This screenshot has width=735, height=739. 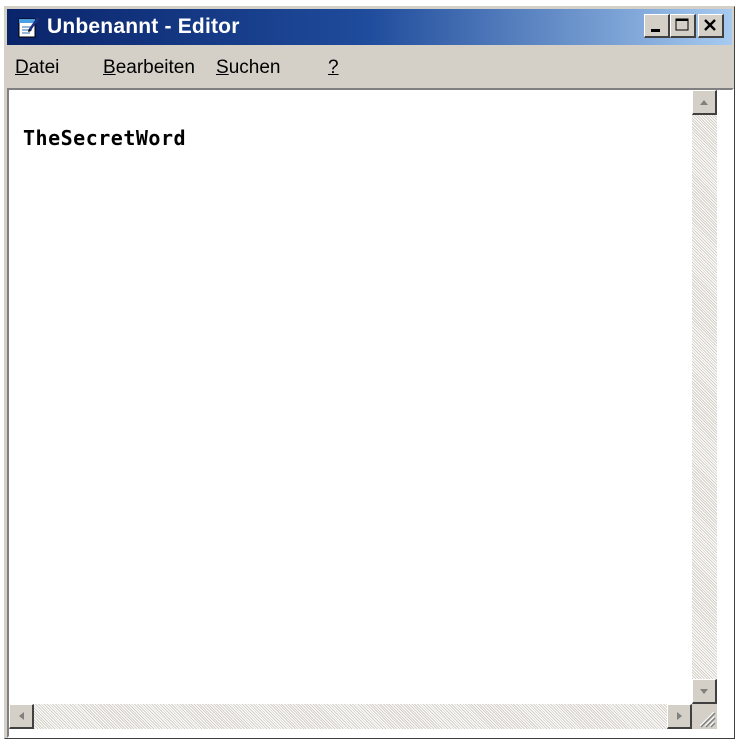 I want to click on text-content: TheSecretWord, so click(x=105, y=138).